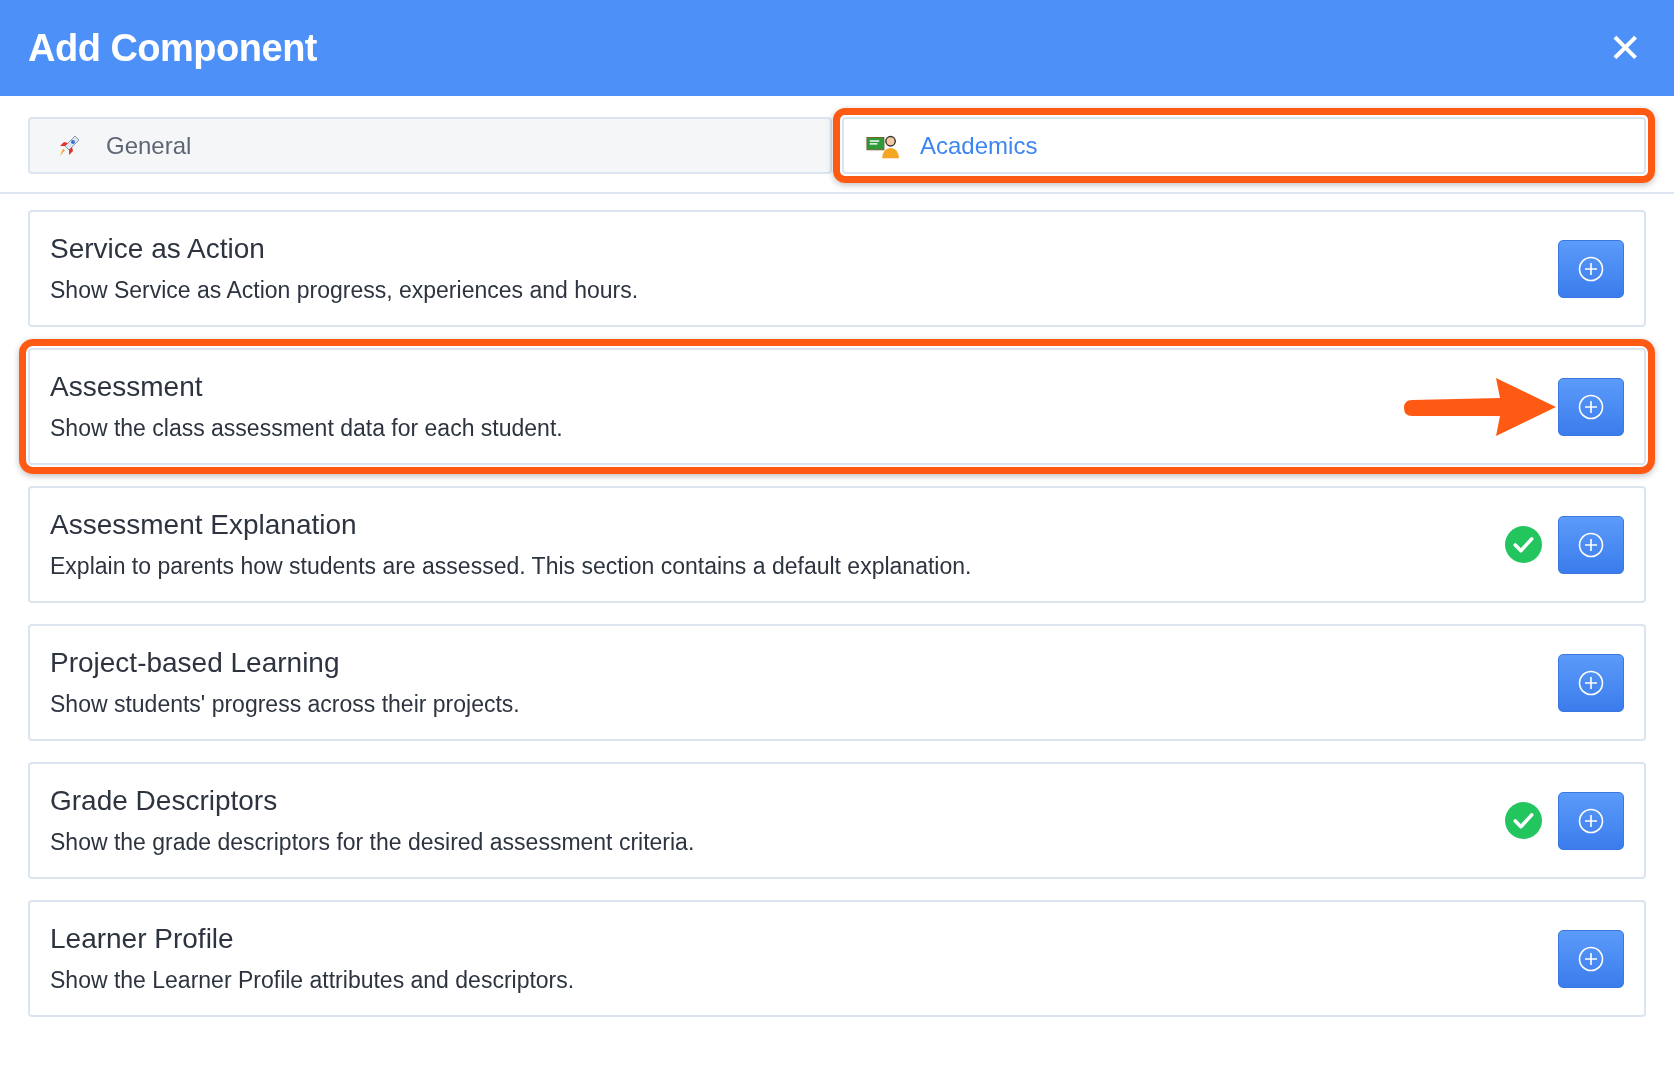 The image size is (1674, 1066). What do you see at coordinates (285, 704) in the screenshot?
I see `component-description: Show students' progress across their projects.` at bounding box center [285, 704].